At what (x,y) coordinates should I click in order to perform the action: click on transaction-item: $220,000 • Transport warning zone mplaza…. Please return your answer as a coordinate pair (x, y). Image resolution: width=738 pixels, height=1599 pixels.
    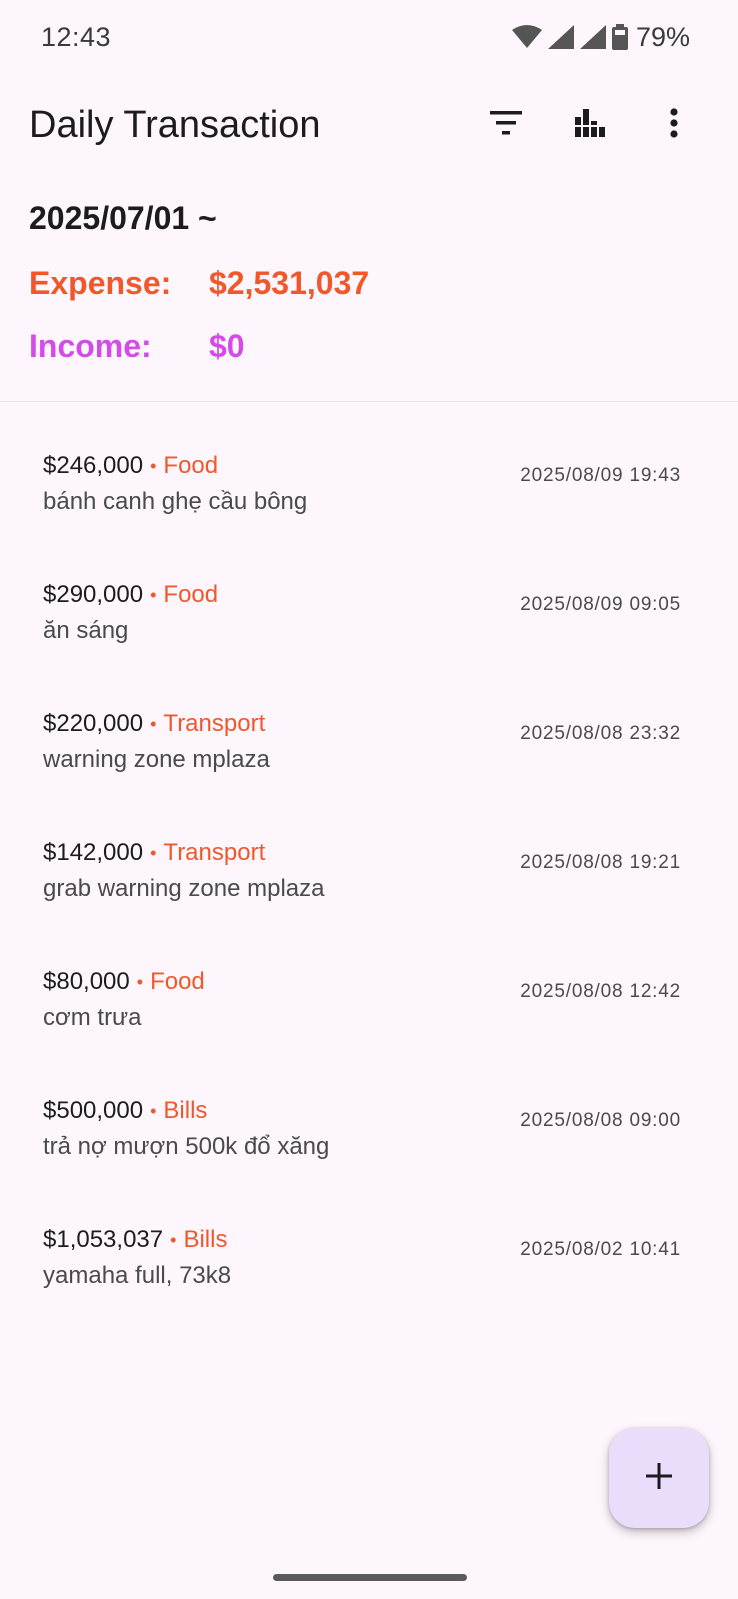
    Looking at the image, I should click on (369, 760).